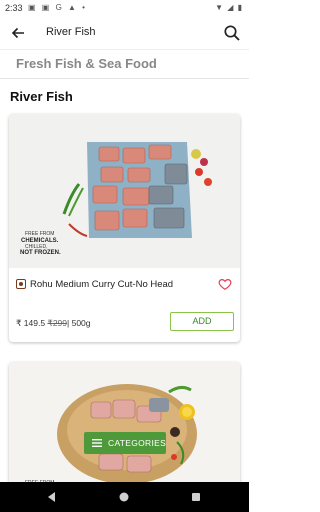 The image size is (320, 512). I want to click on heart-icon, so click(225, 284).